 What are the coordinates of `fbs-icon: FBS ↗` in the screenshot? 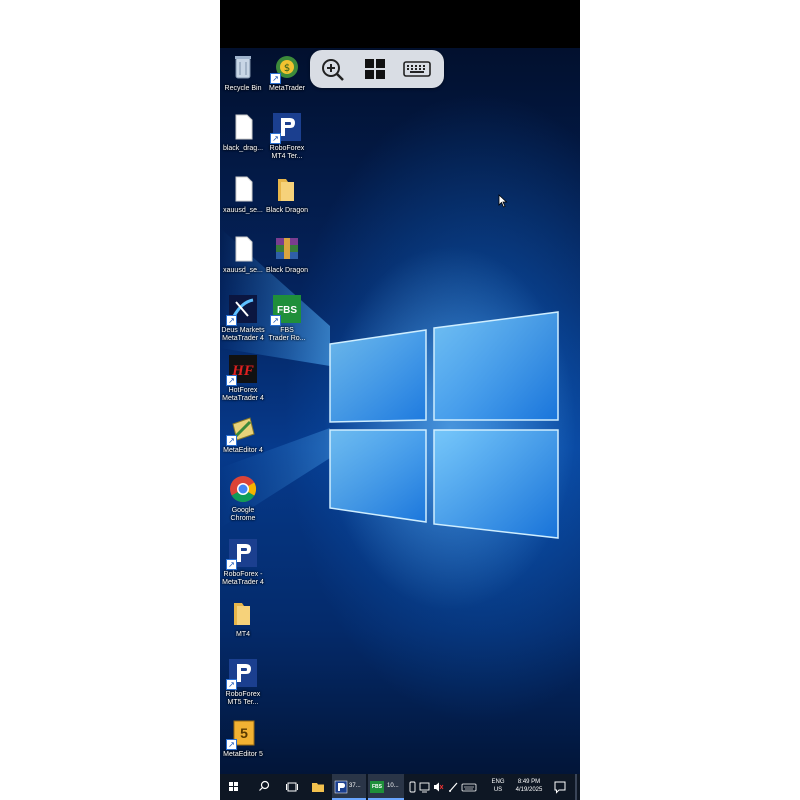 It's located at (286, 310).